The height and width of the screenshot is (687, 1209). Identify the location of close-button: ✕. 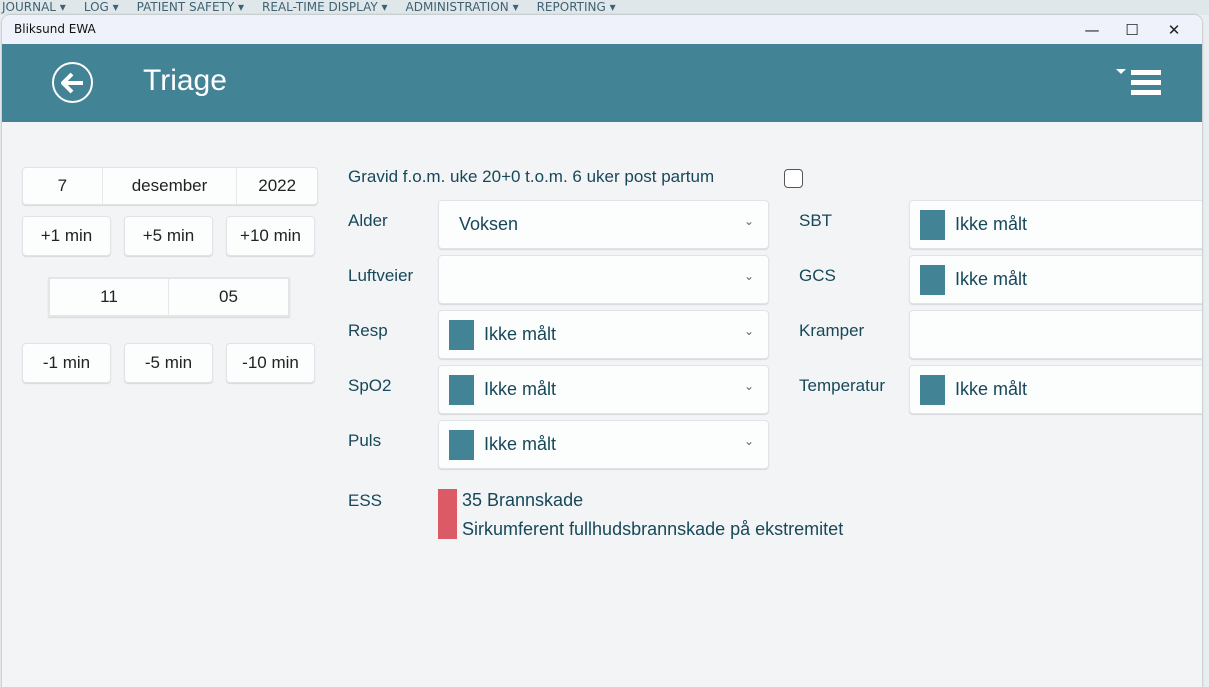
(1174, 29).